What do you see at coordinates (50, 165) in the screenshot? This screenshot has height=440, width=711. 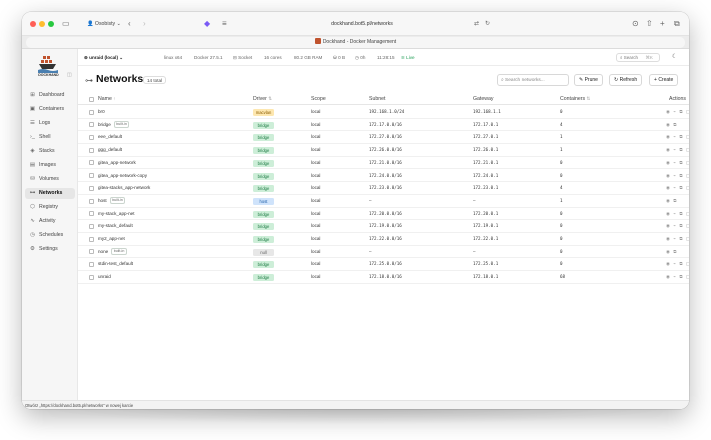 I see `sidebar-item-images: ▤ Images` at bounding box center [50, 165].